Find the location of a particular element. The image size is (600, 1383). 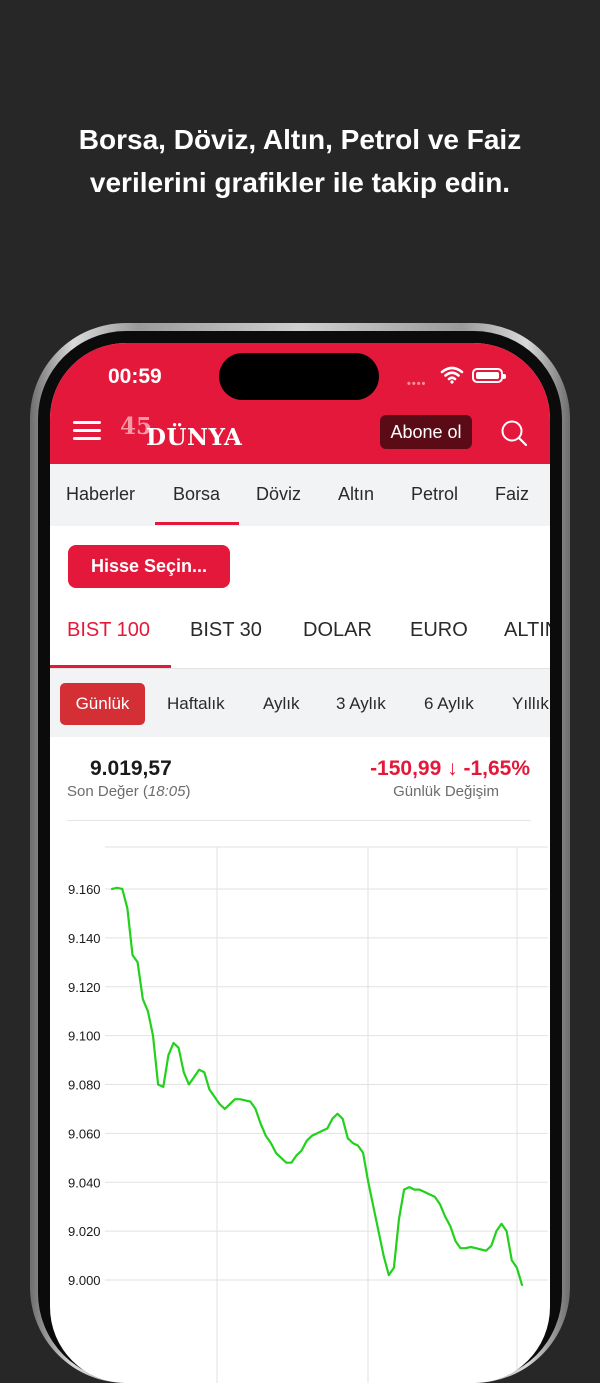

tab-altin: ALTIN is located at coordinates (527, 630).